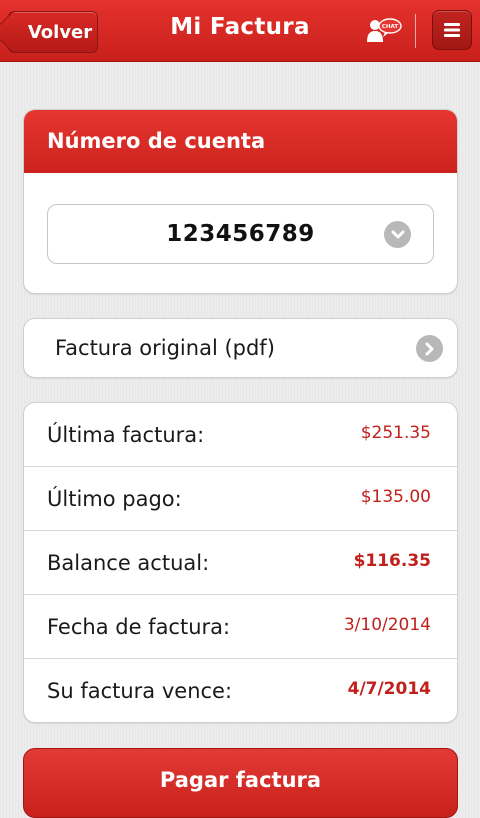  I want to click on summary-row-last-payment: Último pago: $135.00, so click(240, 499).